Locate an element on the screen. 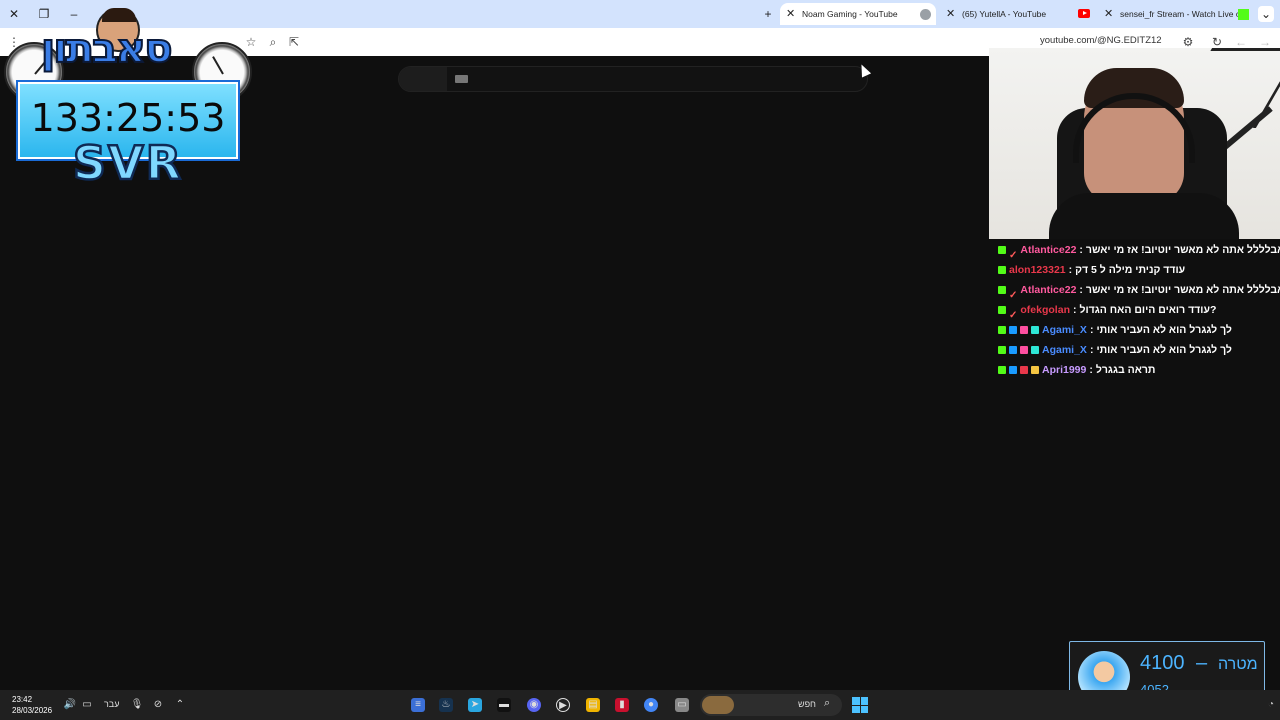 The image size is (1280, 720). chat-text: ?אבלללל אתה לא מאשר יוטיוב! אז מי יאשר is located at coordinates (1182, 250).